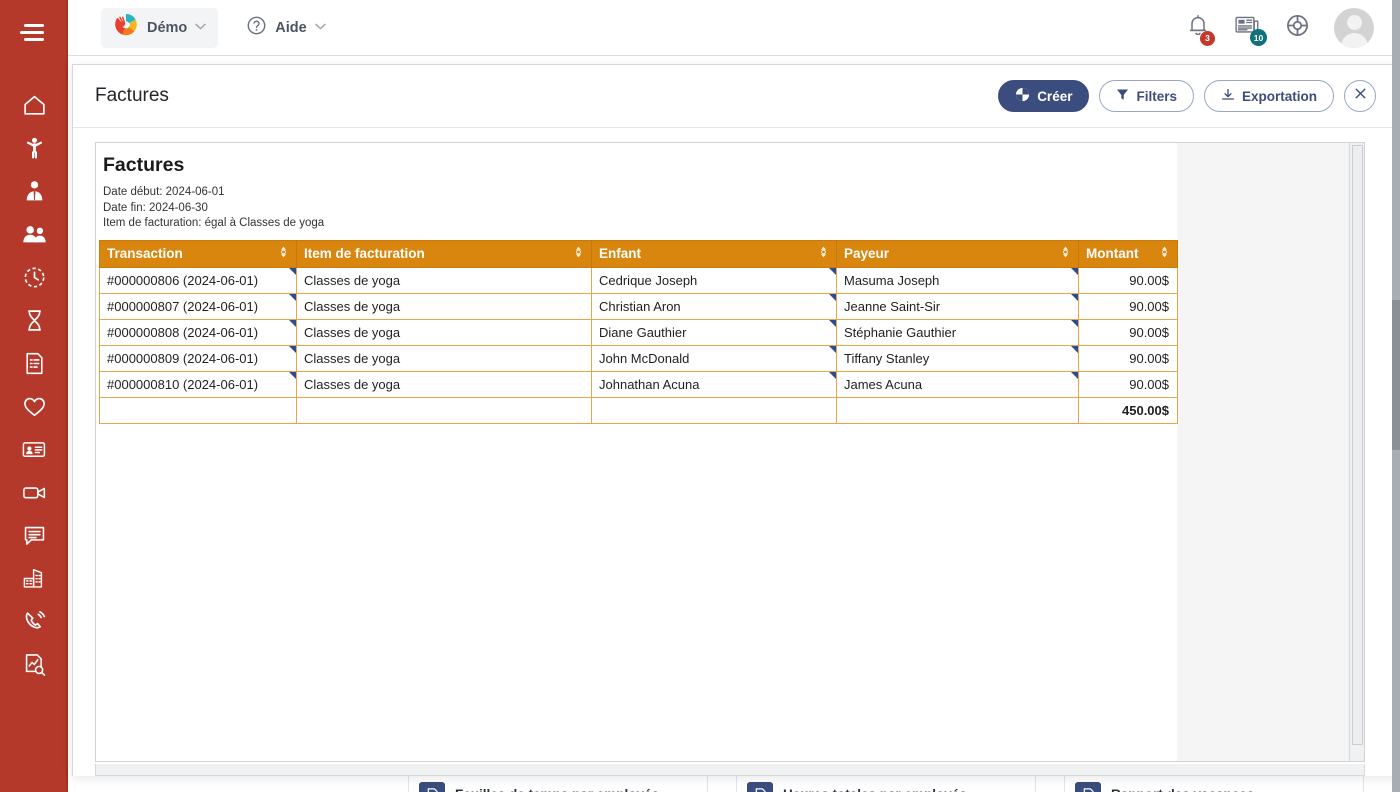 The width and height of the screenshot is (1400, 792). What do you see at coordinates (957, 384) in the screenshot?
I see `cell-payeur: James Acuna` at bounding box center [957, 384].